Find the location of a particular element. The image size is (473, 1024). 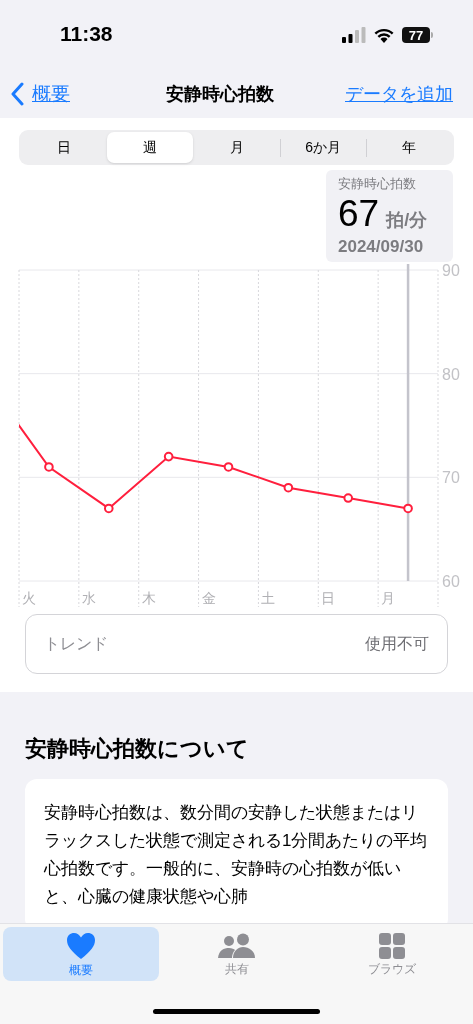

signal-icon is located at coordinates (354, 35).